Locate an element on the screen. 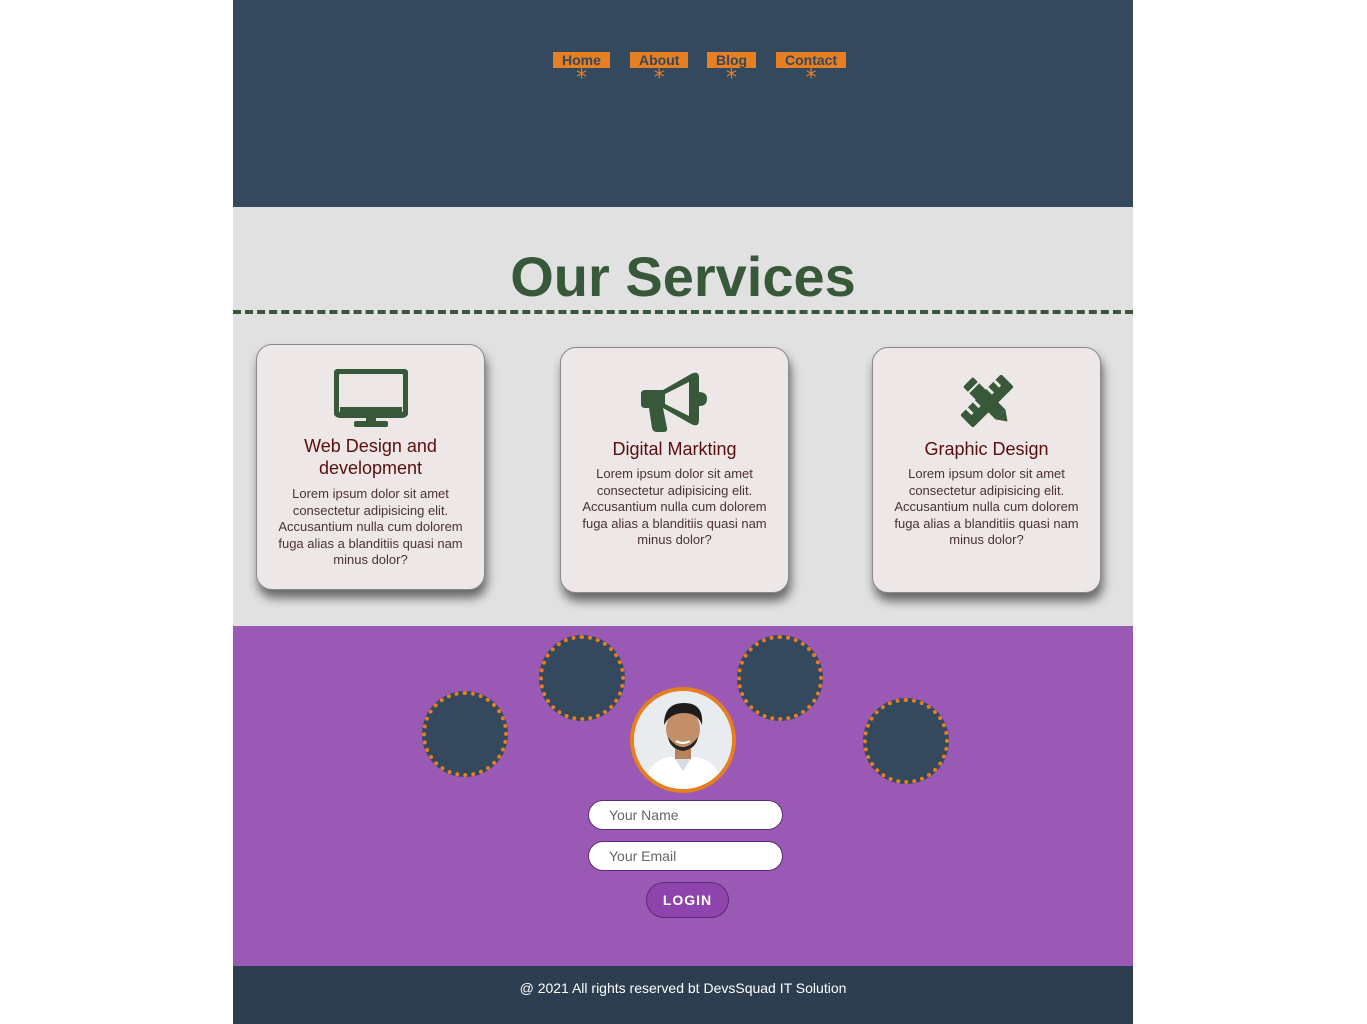 The width and height of the screenshot is (1367, 1024). services-title: Our Services is located at coordinates (683, 276).